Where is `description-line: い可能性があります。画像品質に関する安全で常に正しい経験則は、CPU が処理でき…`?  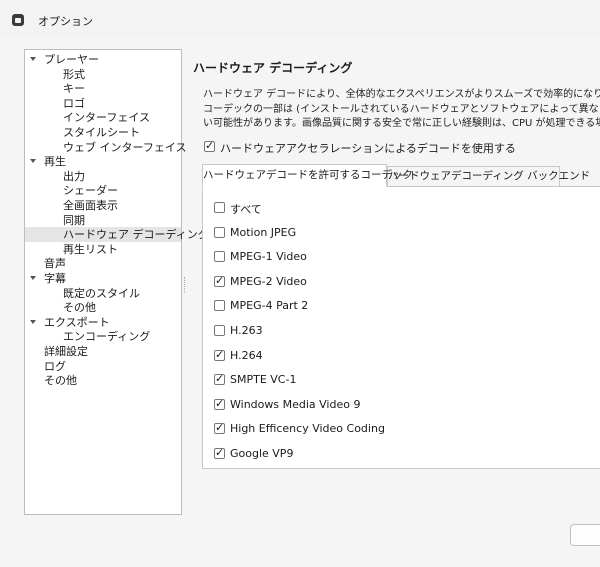
description-line: い可能性があります。画像品質に関する安全で常に正しい経験則は、CPU が処理でき… is located at coordinates (401, 123).